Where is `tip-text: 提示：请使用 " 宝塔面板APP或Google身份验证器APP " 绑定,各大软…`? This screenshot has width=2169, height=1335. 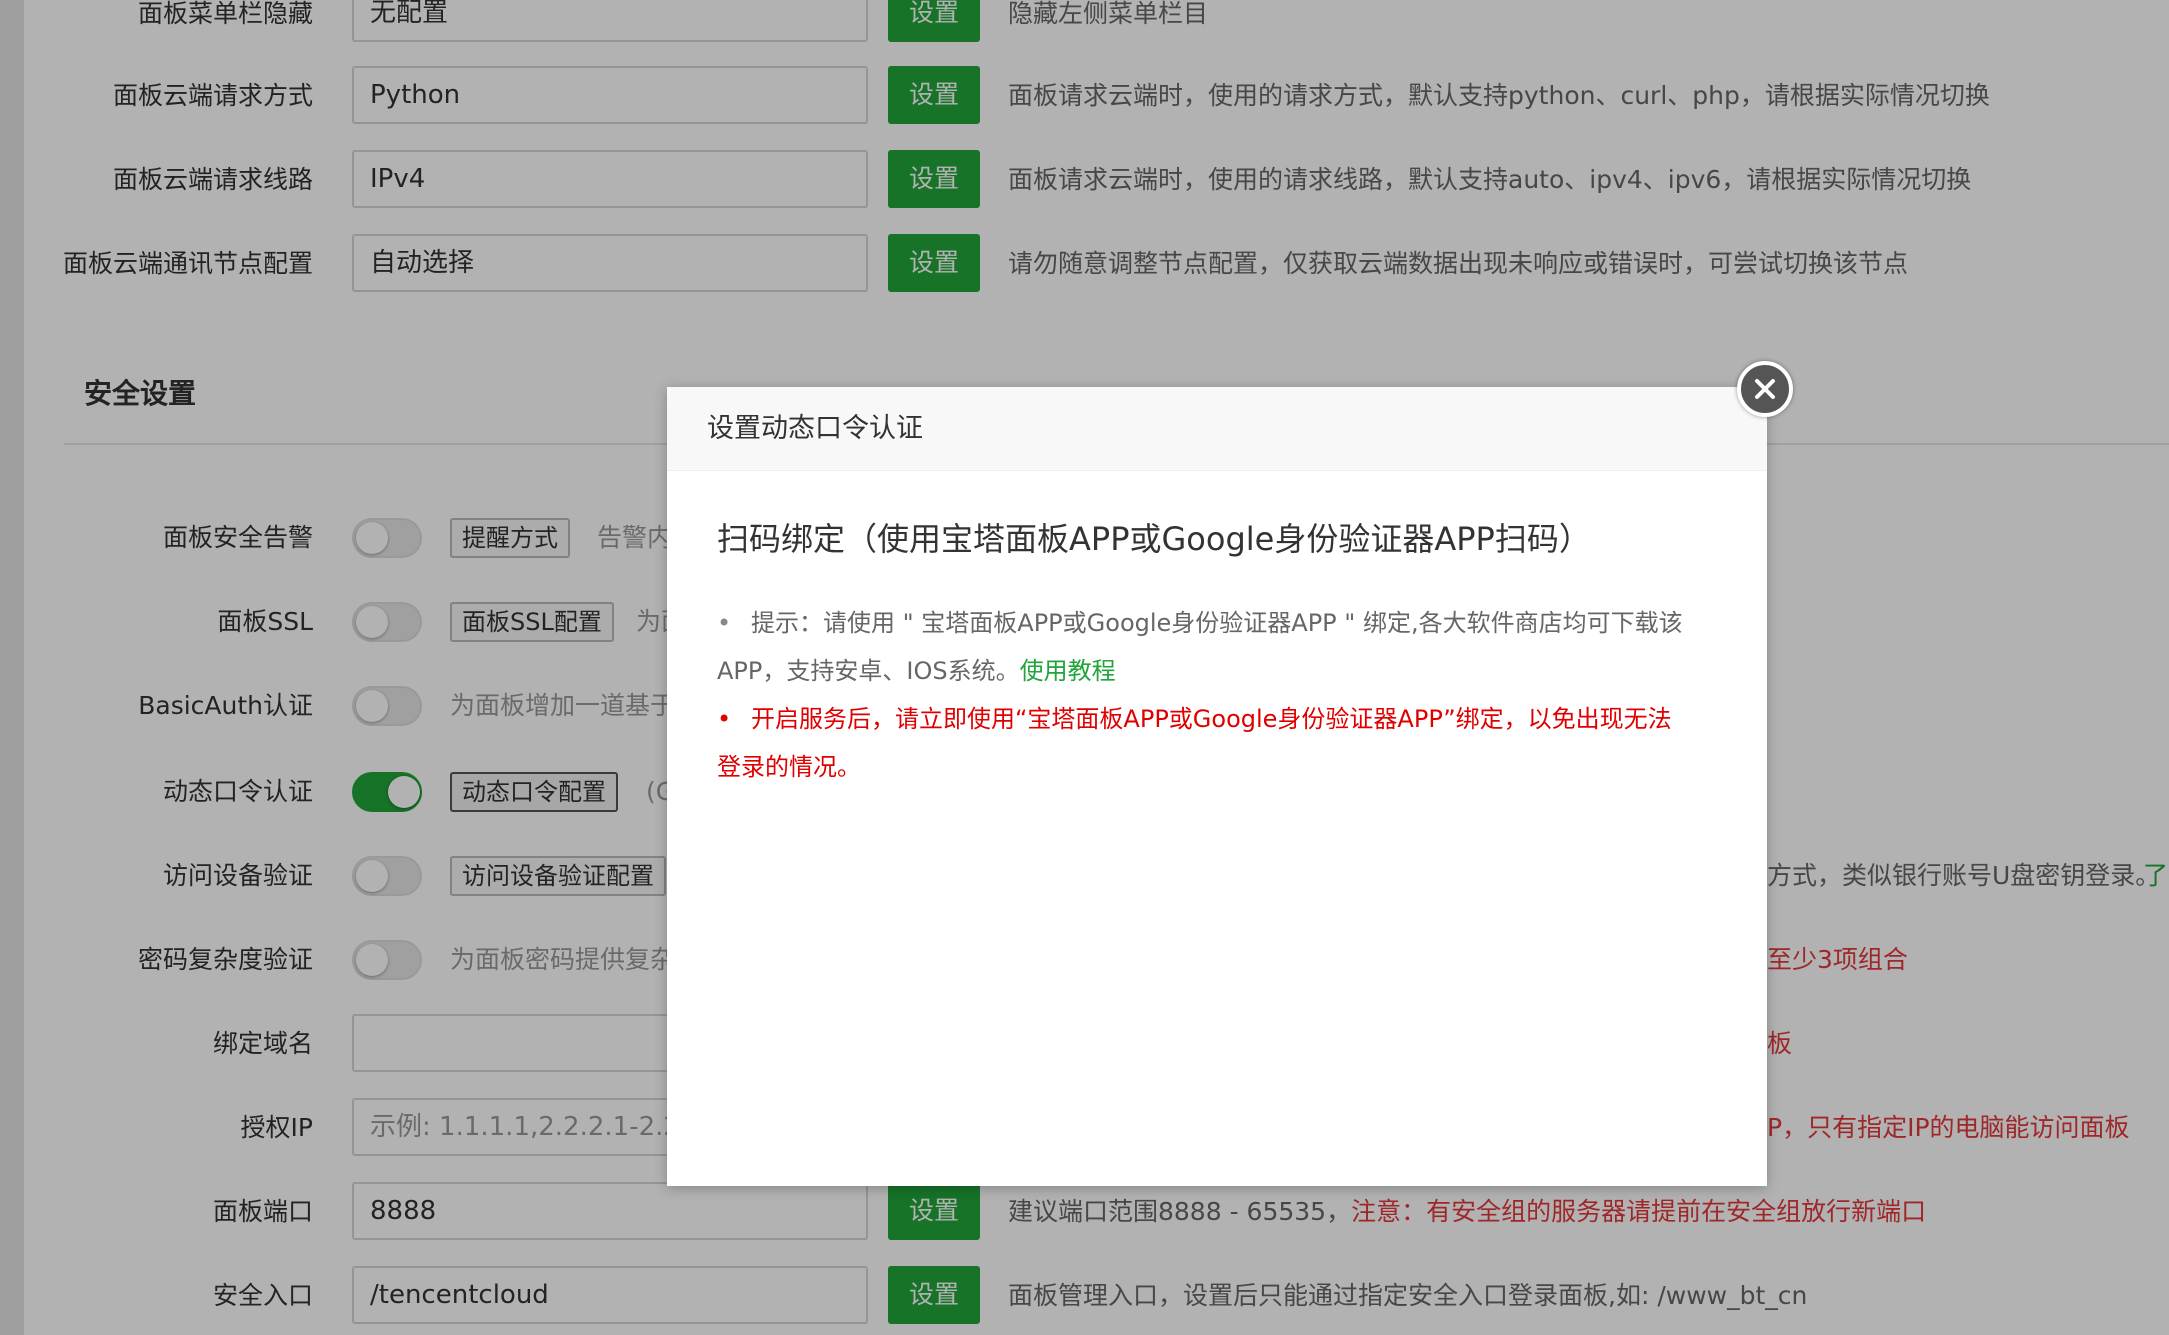 tip-text: 提示：请使用 " 宝塔面板APP或Google身份验证器APP " 绑定,各大软… is located at coordinates (1217, 623).